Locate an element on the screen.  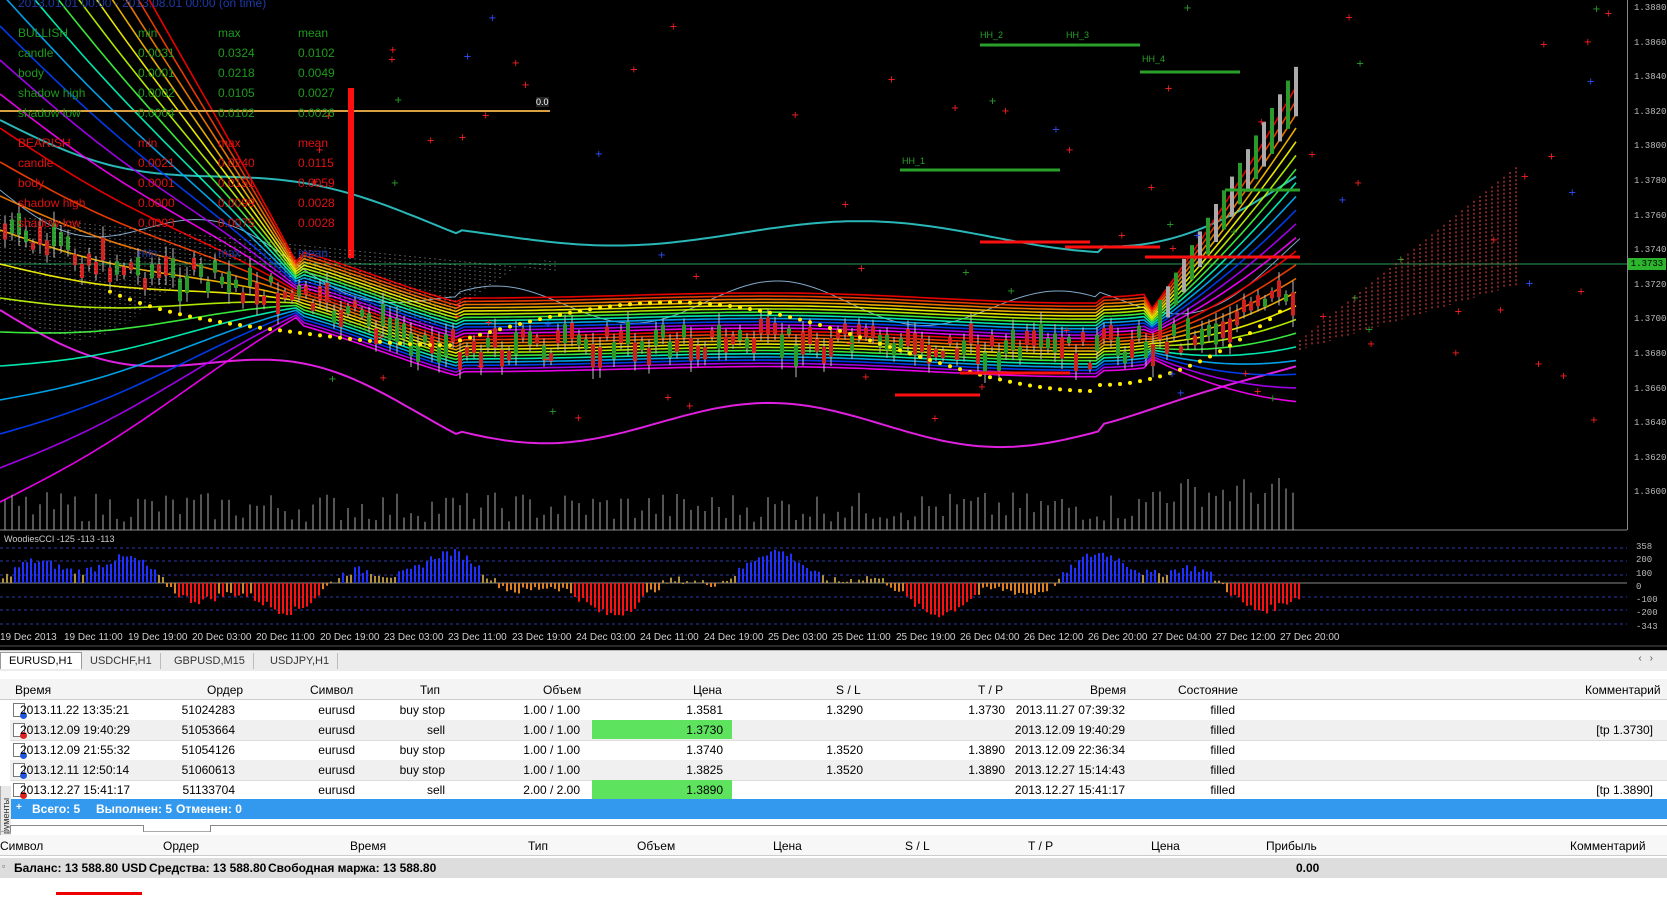
col-tp: T / P is located at coordinates (990, 690).